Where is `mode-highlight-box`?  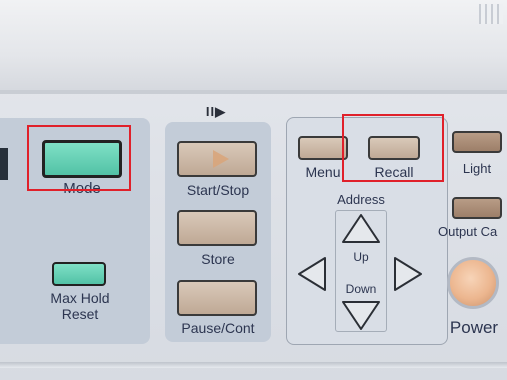
mode-highlight-box is located at coordinates (79, 158).